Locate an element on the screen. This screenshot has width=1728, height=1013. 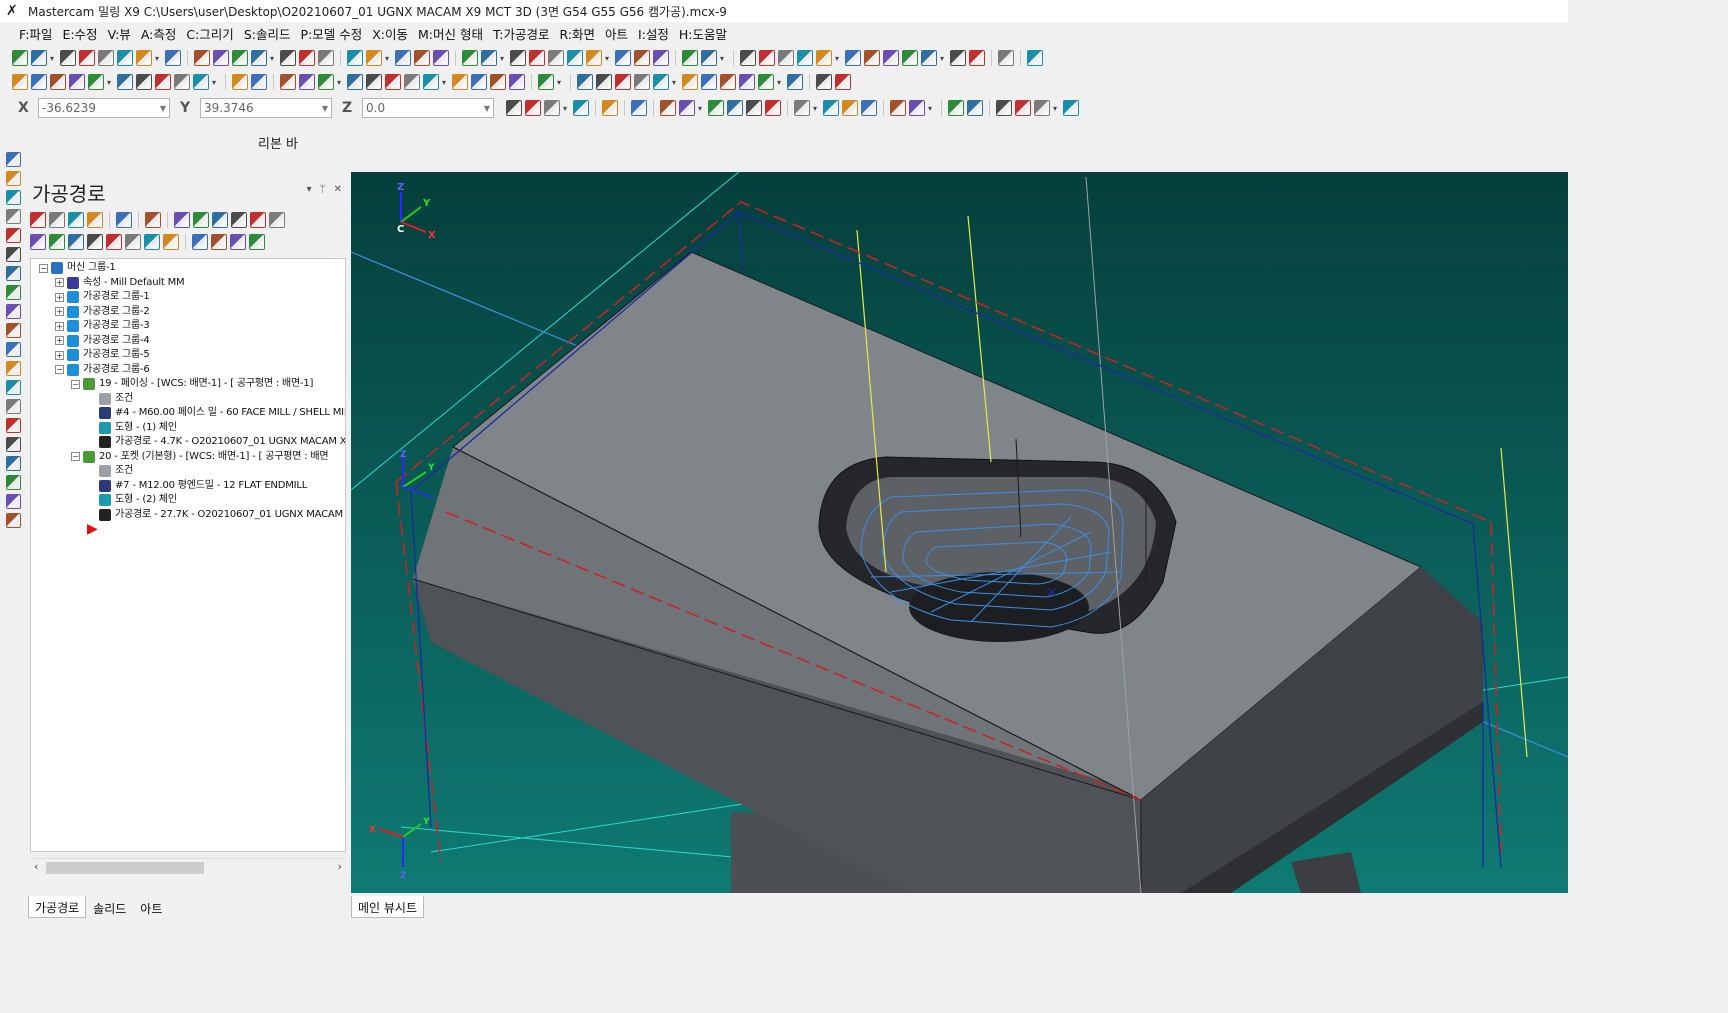
tree-node: + 가공경로 그룹-4 is located at coordinates (102, 341).